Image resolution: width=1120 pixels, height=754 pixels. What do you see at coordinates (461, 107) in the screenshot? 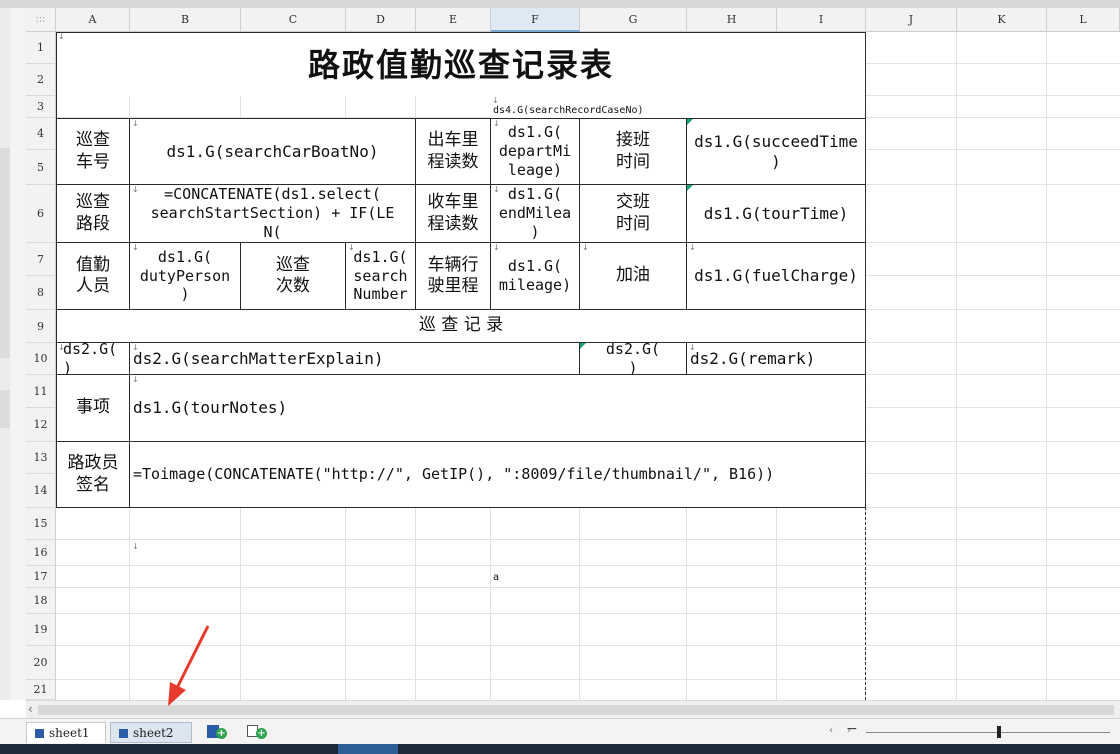
I see `row3-frame` at bounding box center [461, 107].